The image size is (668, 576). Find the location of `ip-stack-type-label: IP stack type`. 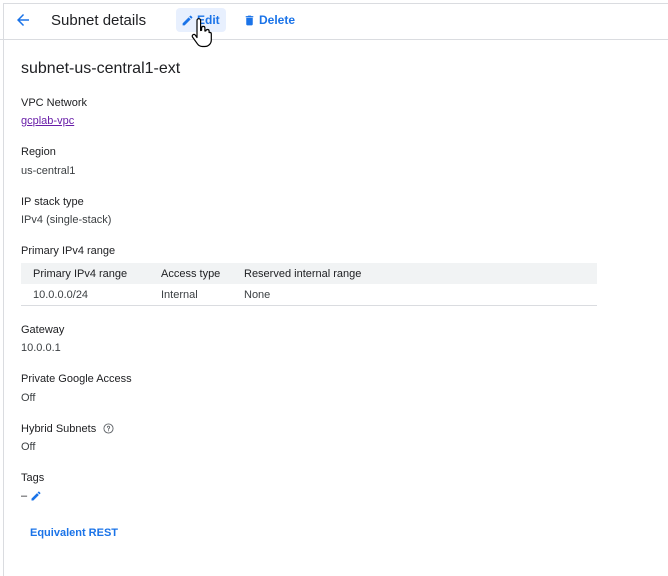

ip-stack-type-label: IP stack type is located at coordinates (52, 202).